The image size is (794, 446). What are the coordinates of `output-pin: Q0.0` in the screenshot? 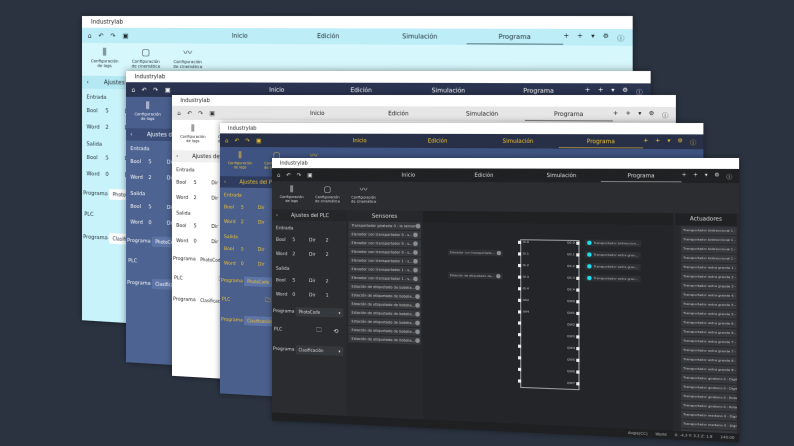 It's located at (573, 243).